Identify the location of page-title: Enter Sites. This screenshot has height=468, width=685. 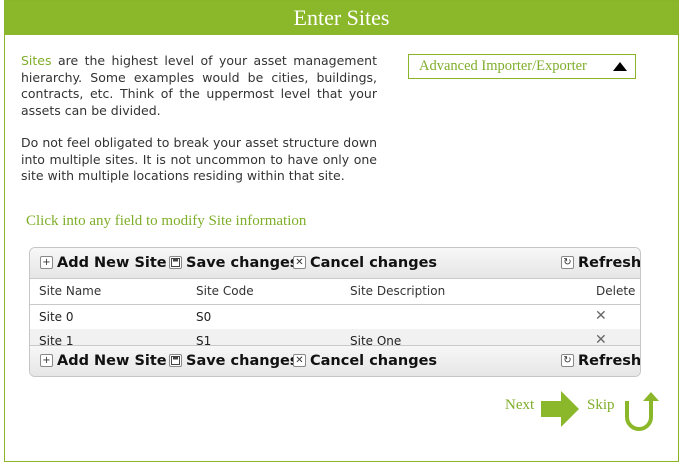
(341, 18).